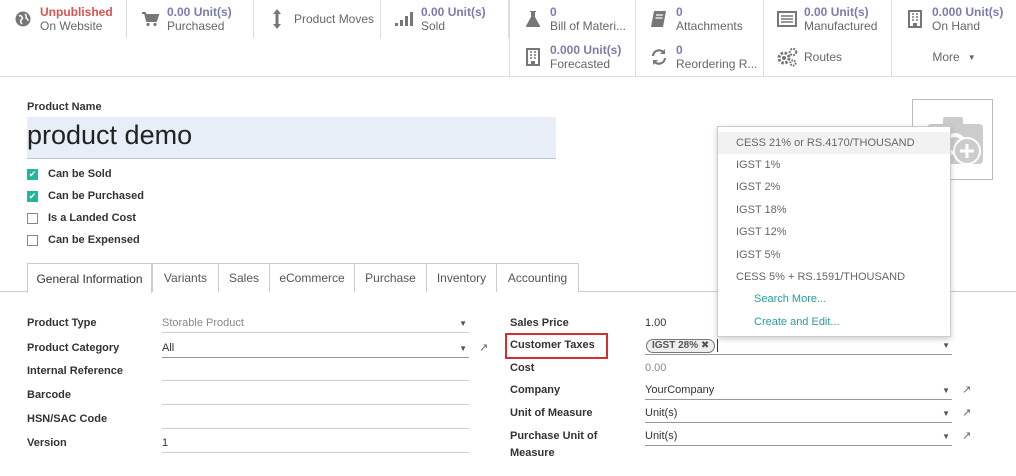  What do you see at coordinates (150, 19) in the screenshot?
I see `cart-icon` at bounding box center [150, 19].